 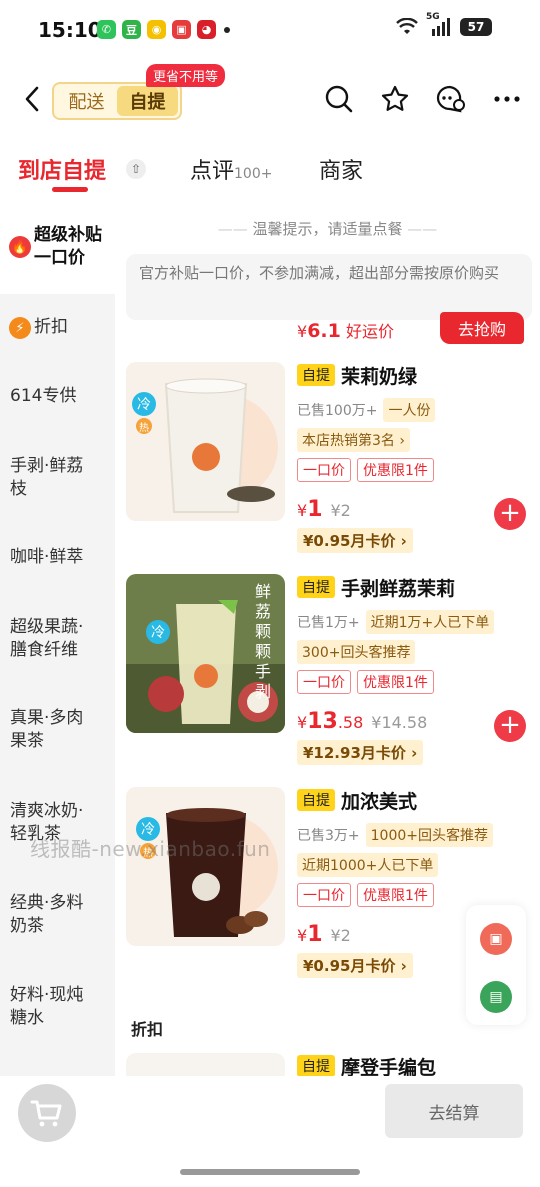 I want to click on app-red-icon: ▣, so click(x=181, y=29).